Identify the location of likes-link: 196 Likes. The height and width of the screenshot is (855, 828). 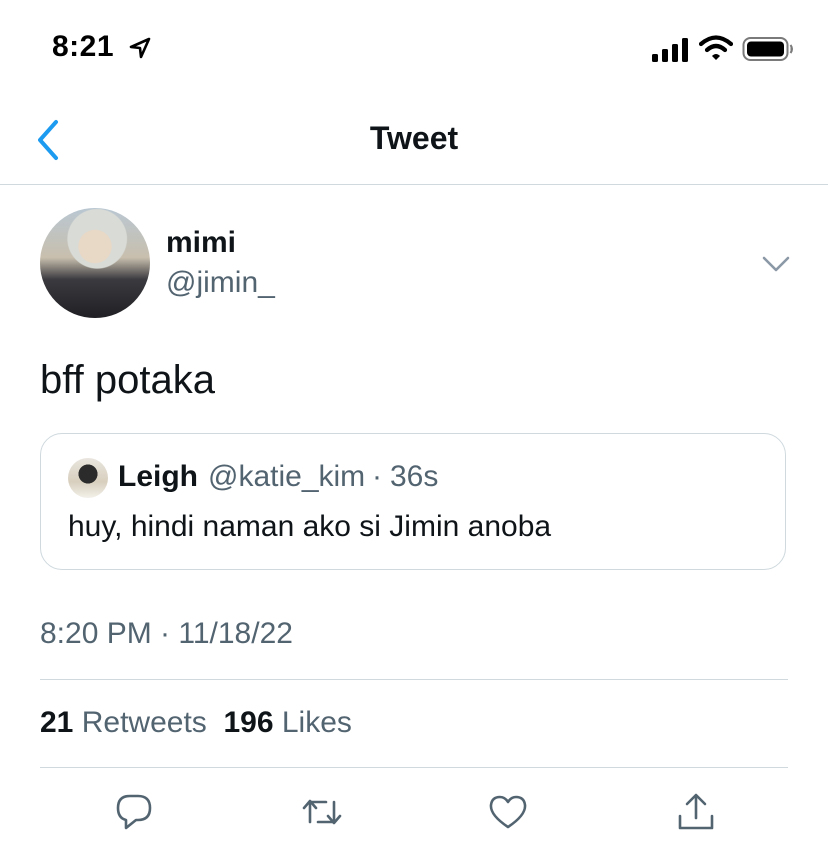
(287, 722).